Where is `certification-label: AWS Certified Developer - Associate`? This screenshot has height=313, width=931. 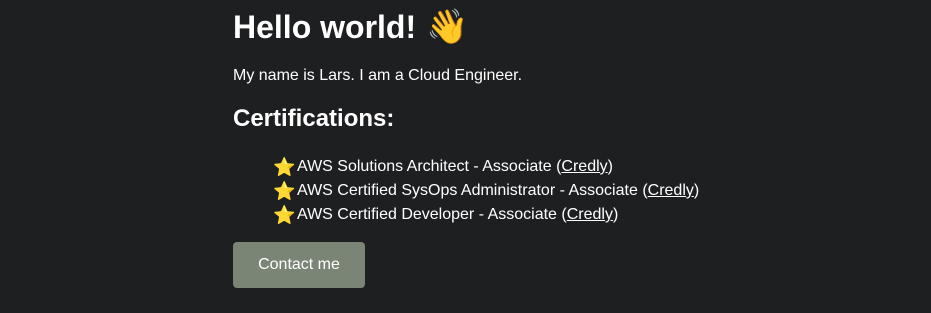 certification-label: AWS Certified Developer - Associate is located at coordinates (427, 214).